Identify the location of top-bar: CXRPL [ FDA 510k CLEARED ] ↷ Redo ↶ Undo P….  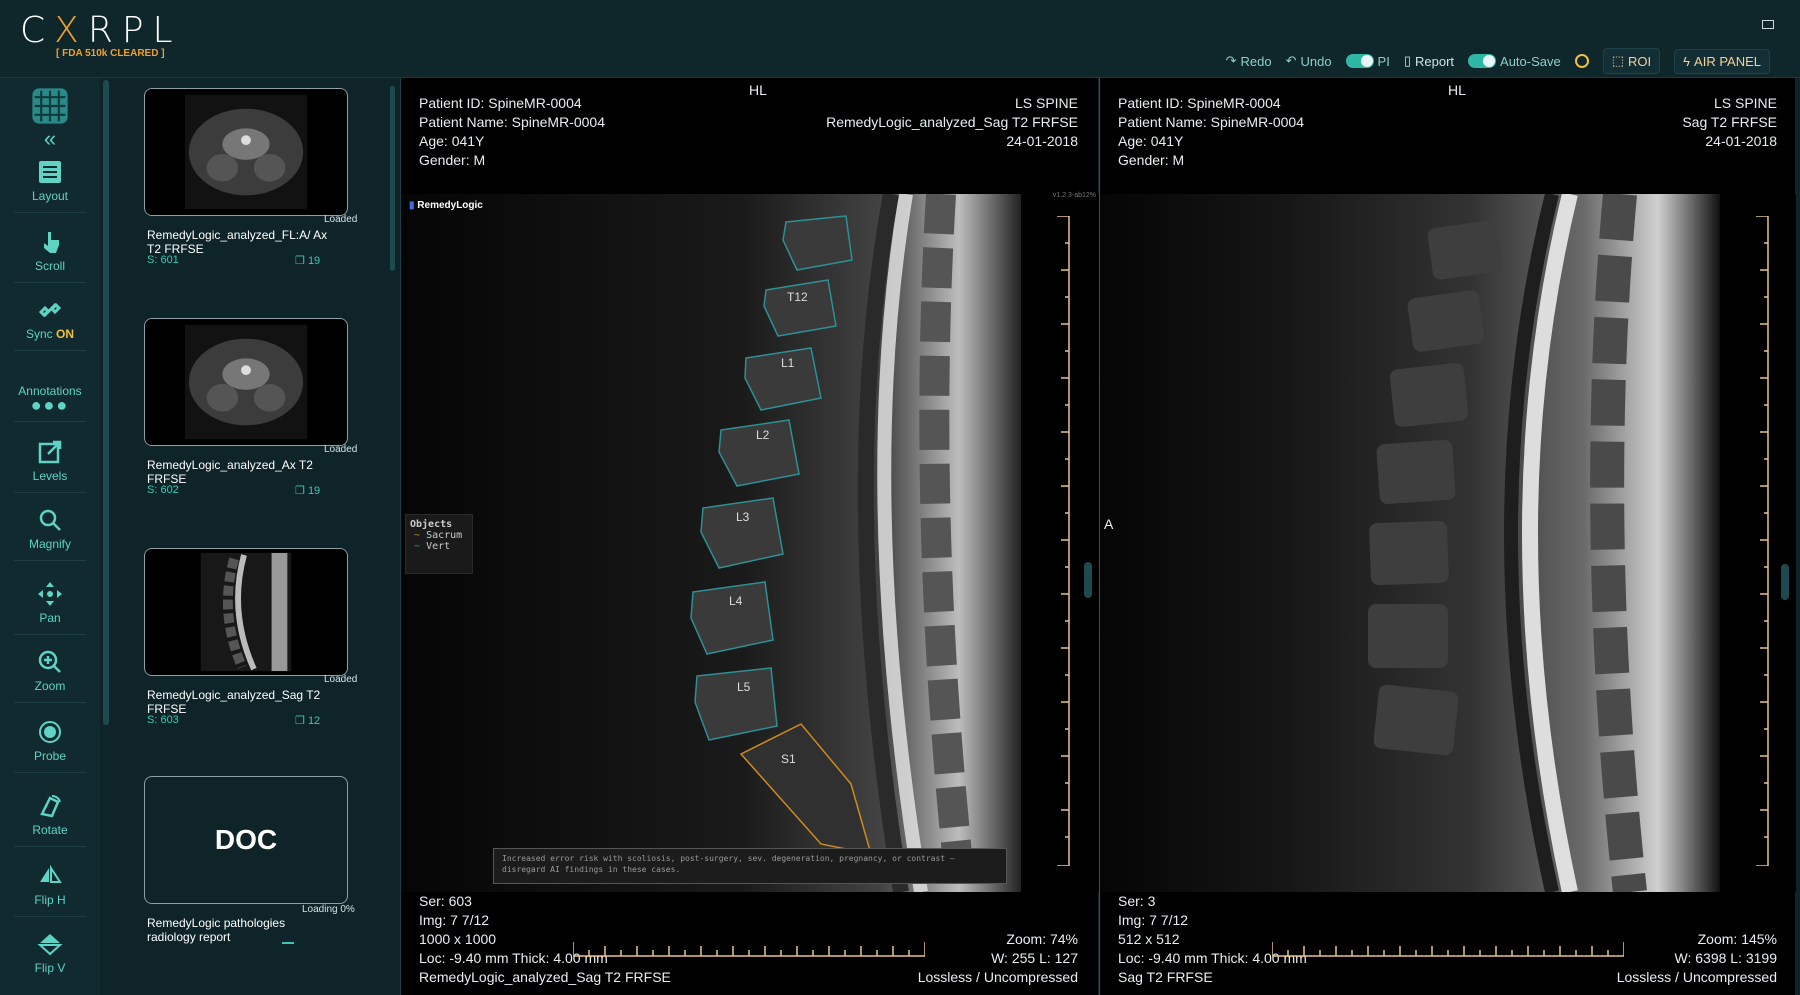
(900, 39).